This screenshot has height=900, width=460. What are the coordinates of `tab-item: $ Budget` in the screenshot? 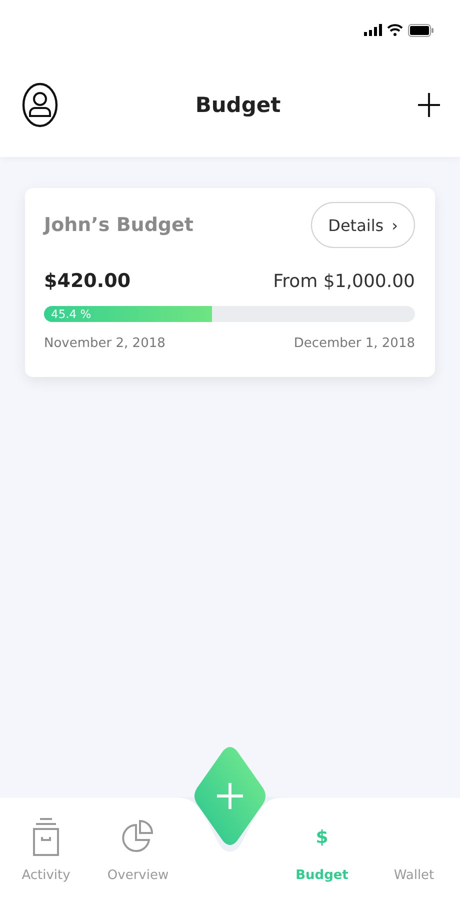 It's located at (322, 849).